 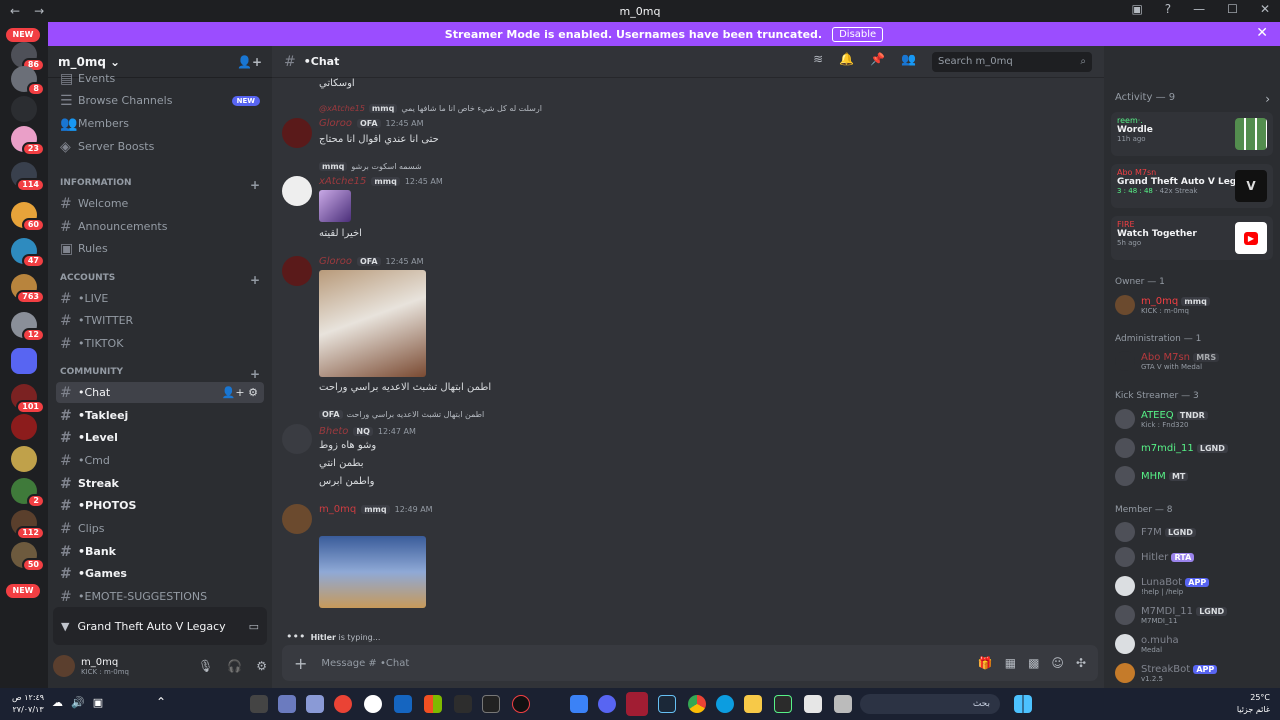 I want to click on channel-level: # •Level, so click(x=160, y=437).